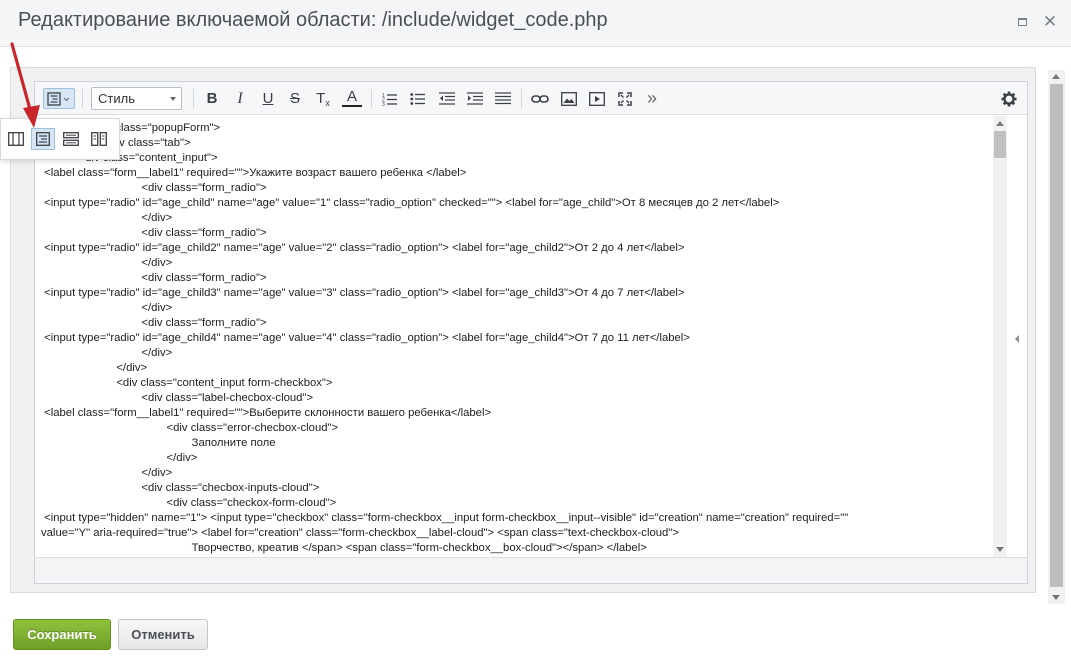 The image size is (1071, 659). I want to click on outdent-icon, so click(447, 98).